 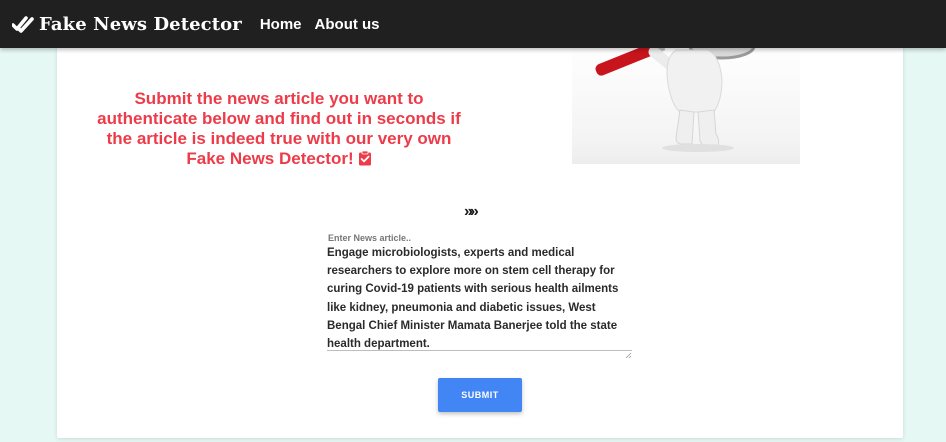 What do you see at coordinates (370, 238) in the screenshot?
I see `article-input-label: Enter News article..` at bounding box center [370, 238].